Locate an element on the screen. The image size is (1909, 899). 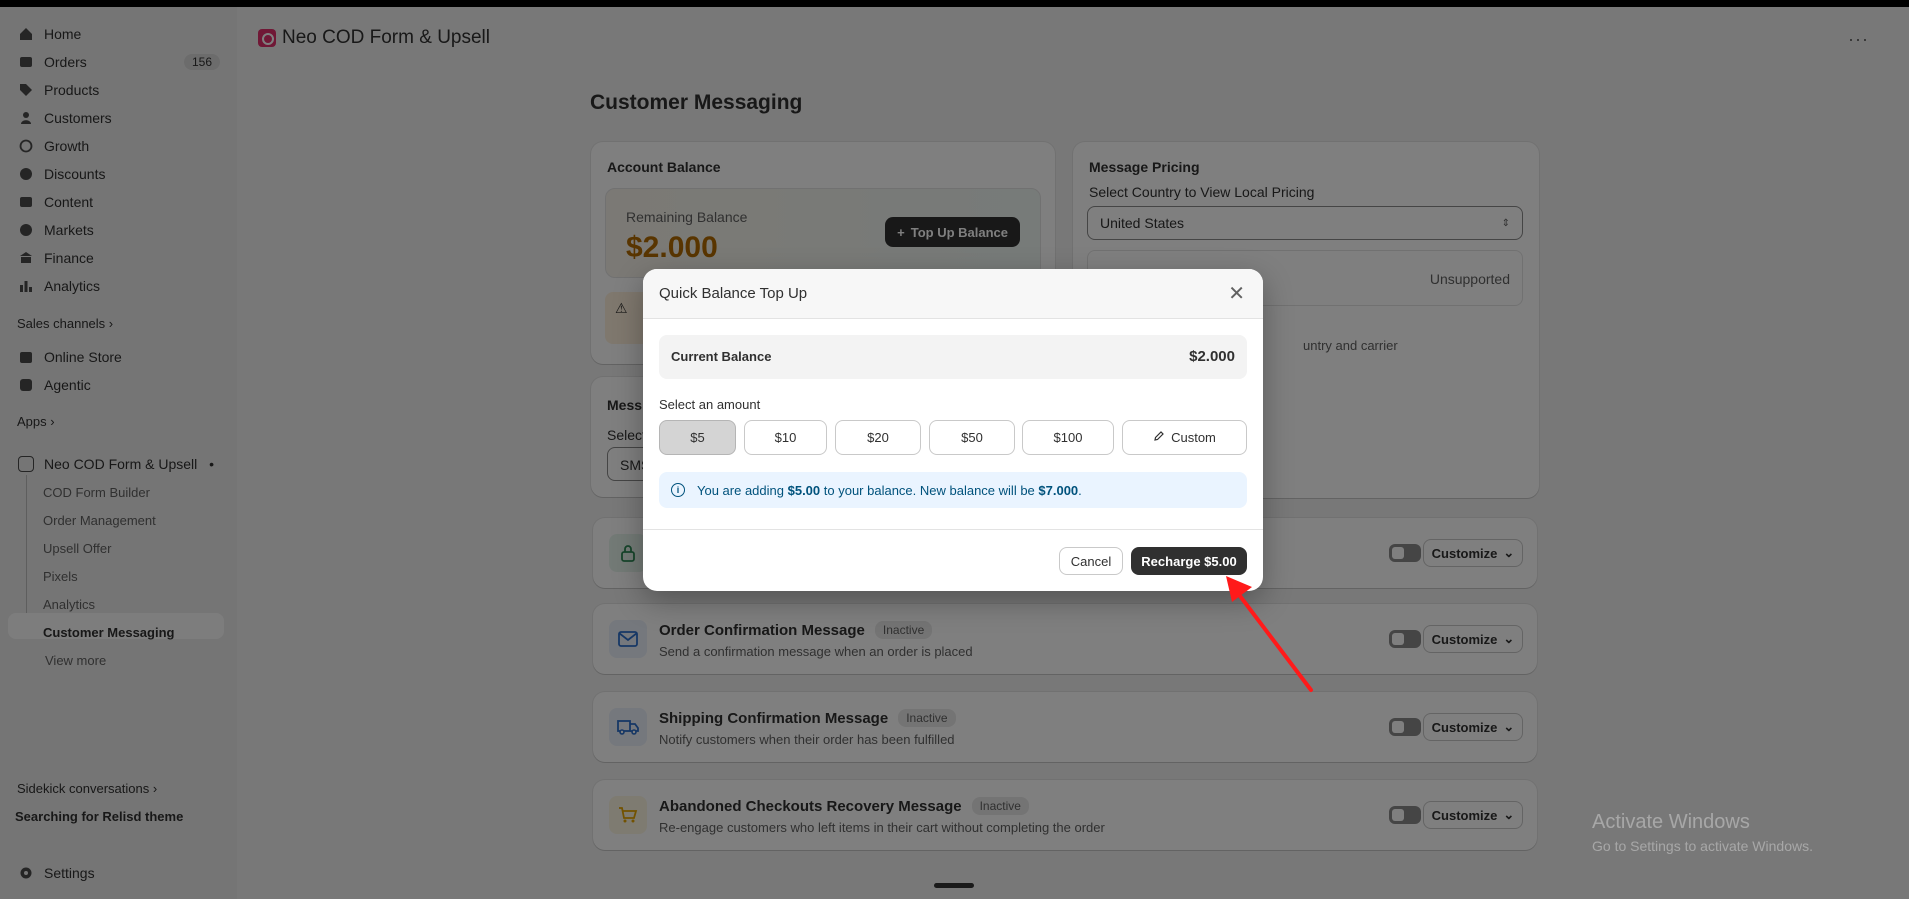
amount-label: $50 is located at coordinates (972, 437).